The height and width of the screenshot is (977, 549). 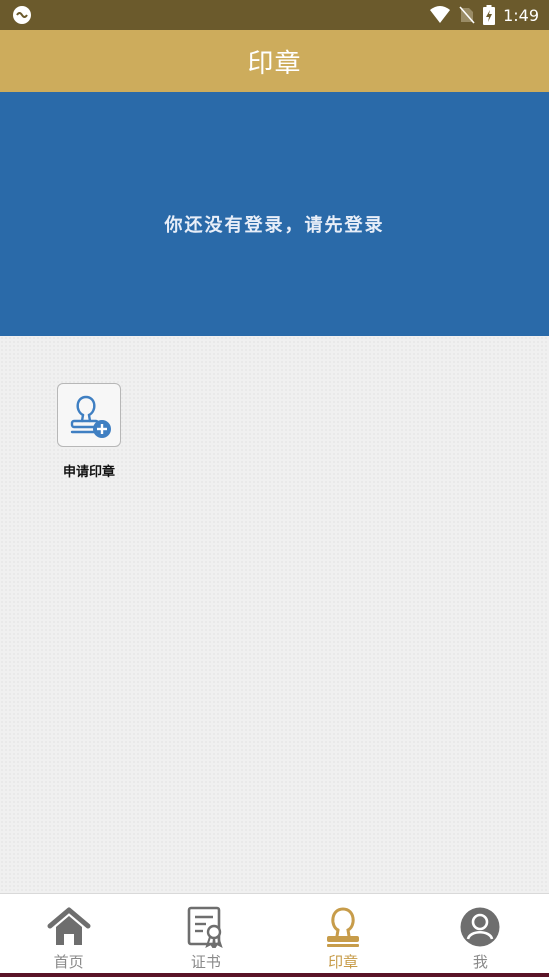 What do you see at coordinates (274, 63) in the screenshot?
I see `page-title: 印章` at bounding box center [274, 63].